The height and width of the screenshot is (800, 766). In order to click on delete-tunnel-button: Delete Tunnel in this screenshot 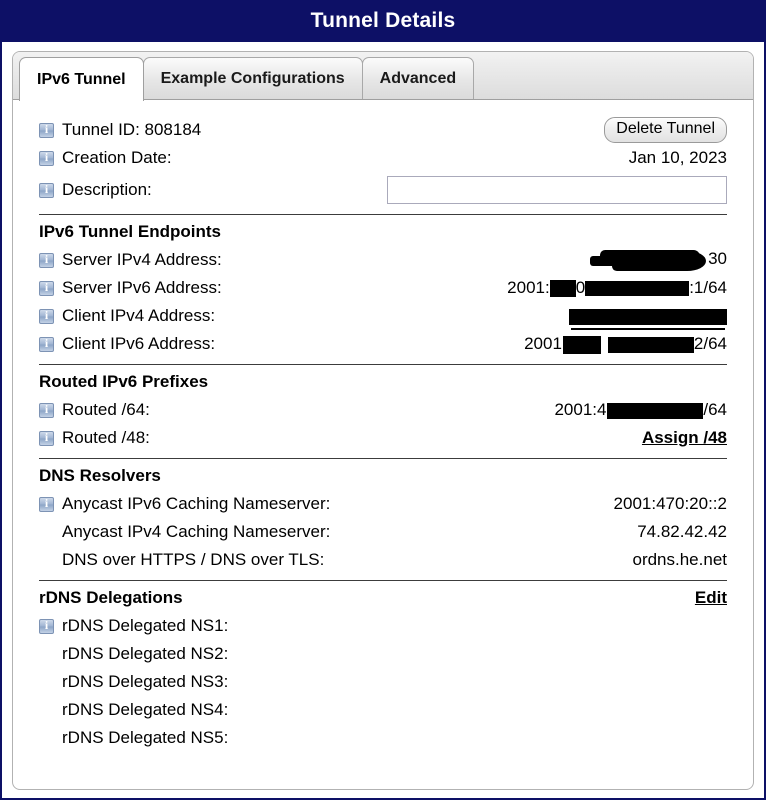, I will do `click(665, 130)`.